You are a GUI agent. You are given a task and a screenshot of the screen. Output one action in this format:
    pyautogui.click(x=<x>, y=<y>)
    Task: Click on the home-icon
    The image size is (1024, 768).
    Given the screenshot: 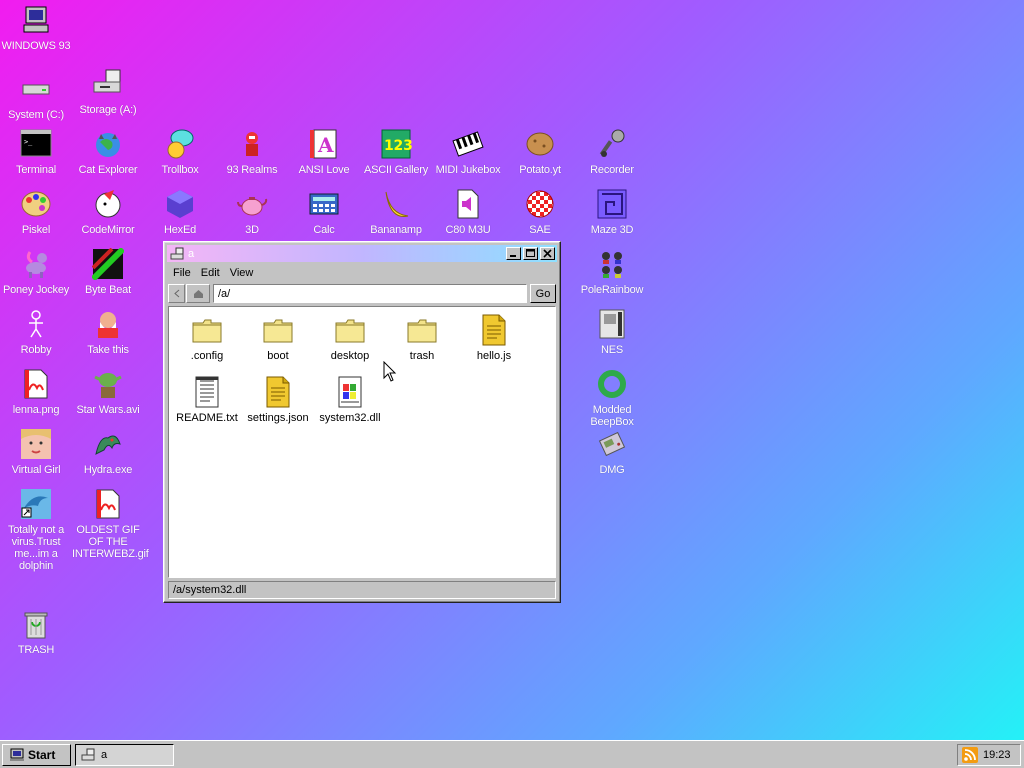 What is the action you would take?
    pyautogui.click(x=198, y=293)
    